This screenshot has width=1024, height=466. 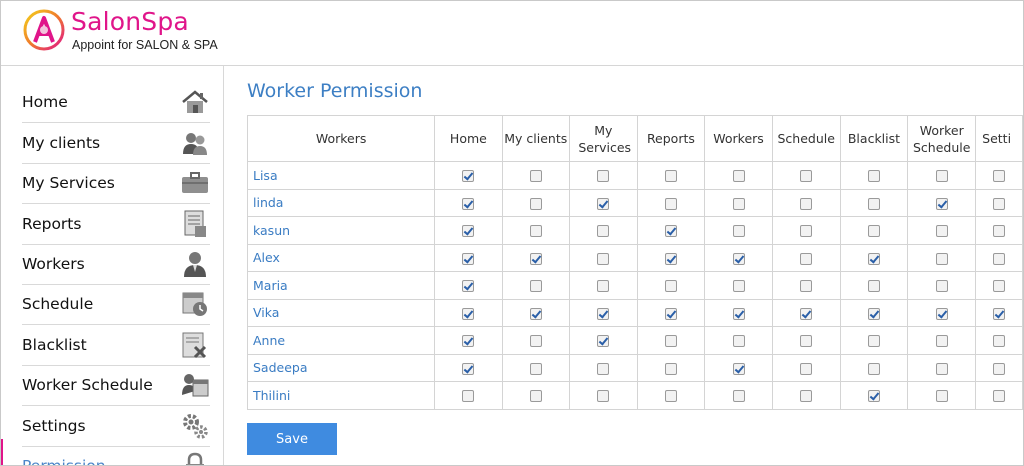 What do you see at coordinates (116, 304) in the screenshot?
I see `sidebar-item-schedule: Schedule` at bounding box center [116, 304].